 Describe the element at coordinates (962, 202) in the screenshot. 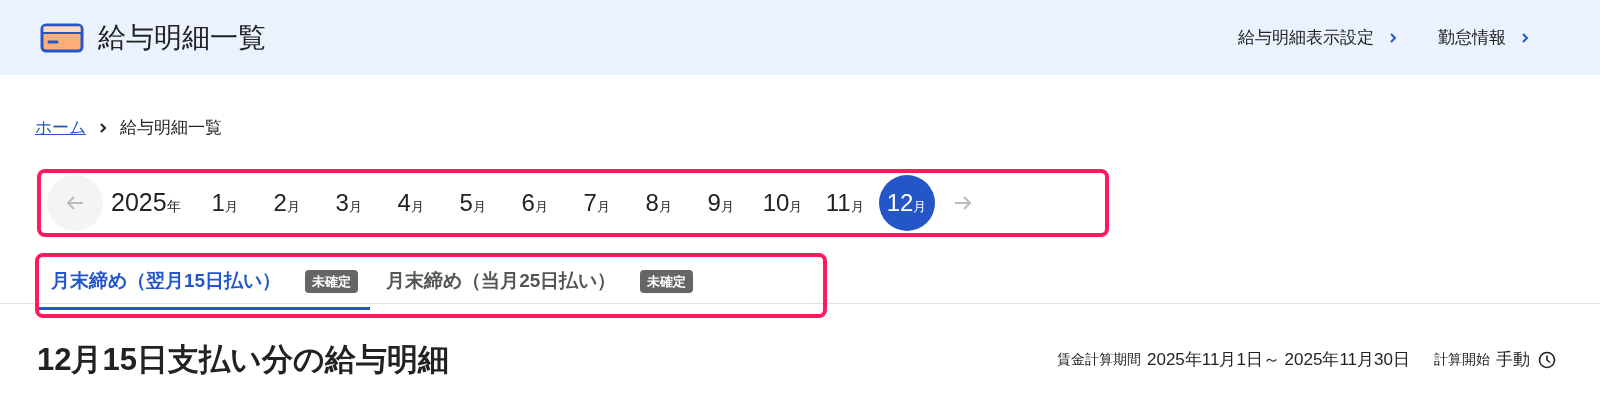

I see `arrow-right-icon` at that location.